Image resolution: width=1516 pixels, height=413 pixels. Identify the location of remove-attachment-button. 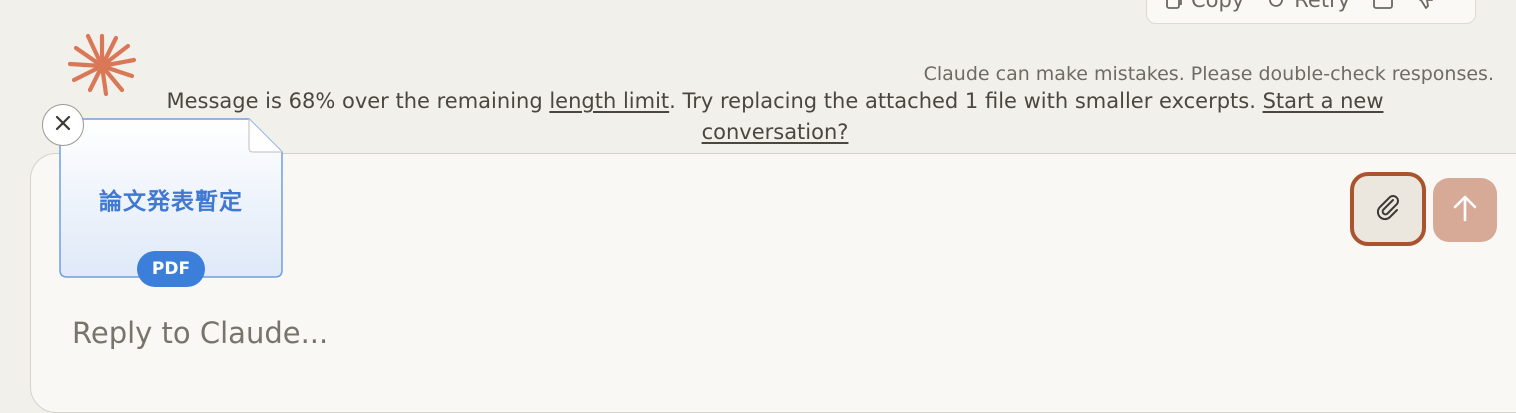
(63, 125).